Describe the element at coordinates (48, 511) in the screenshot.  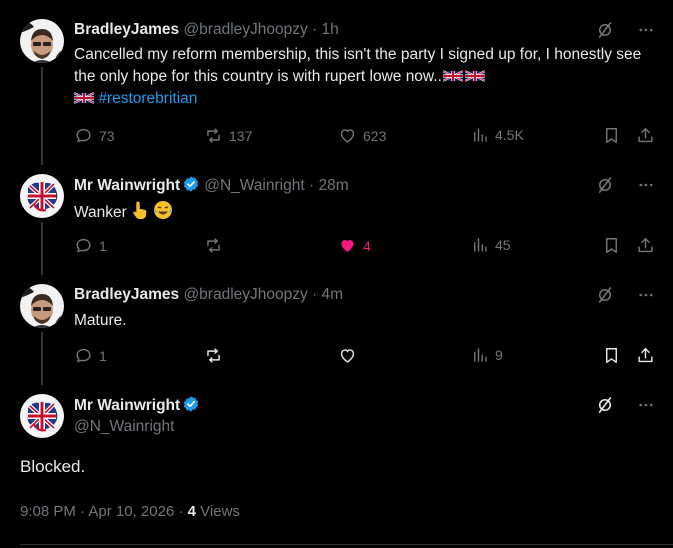
I see `post-timestamp: 9:08 PM` at that location.